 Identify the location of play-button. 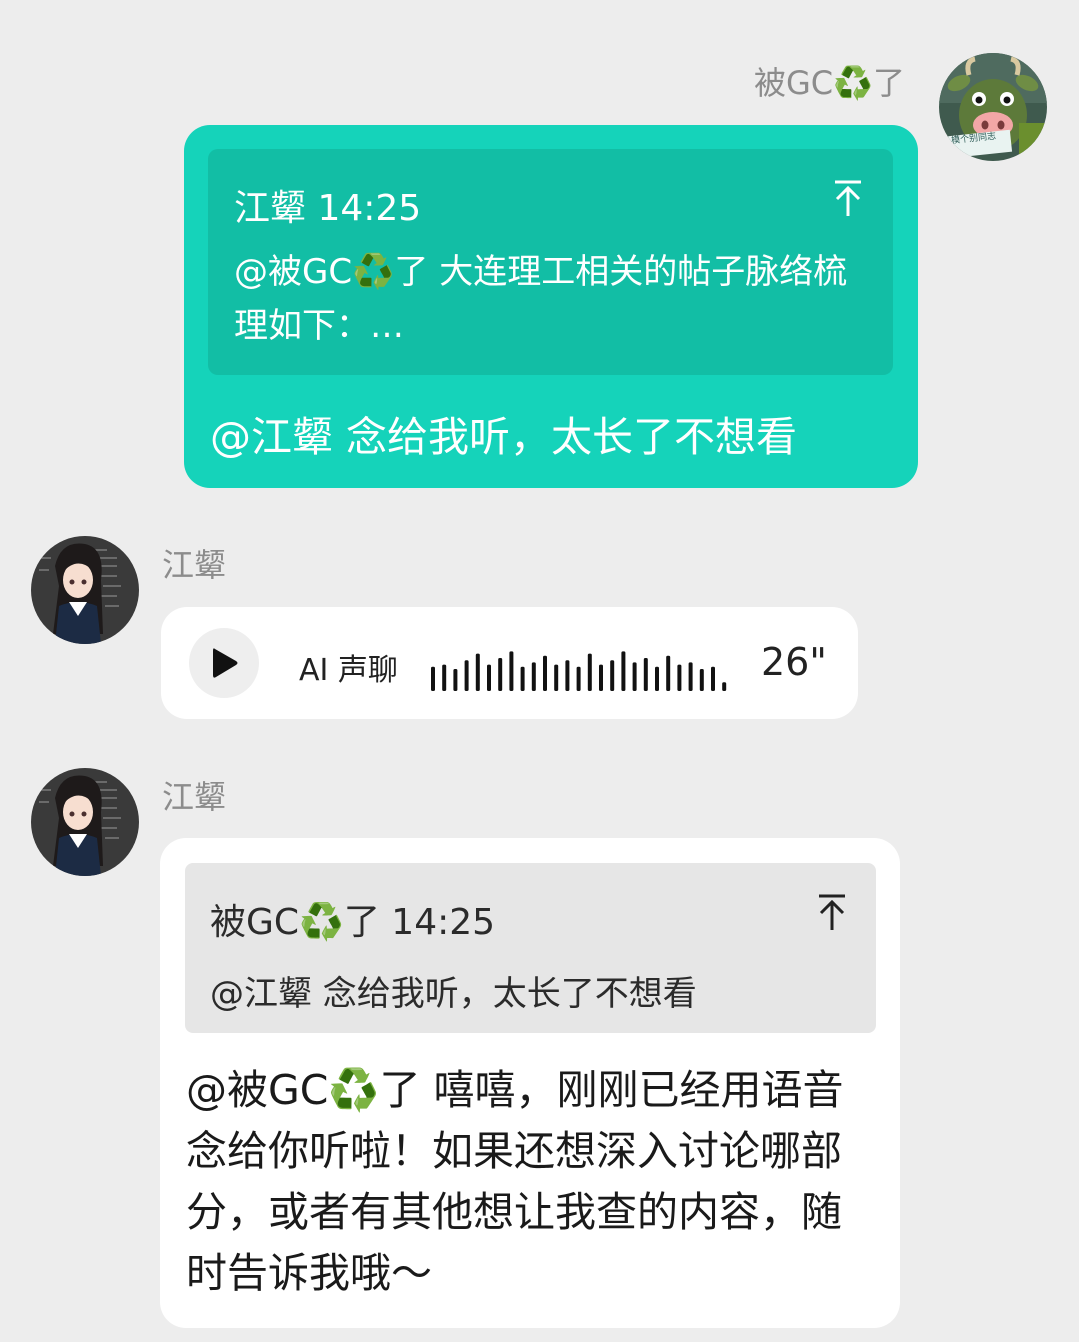
(224, 663).